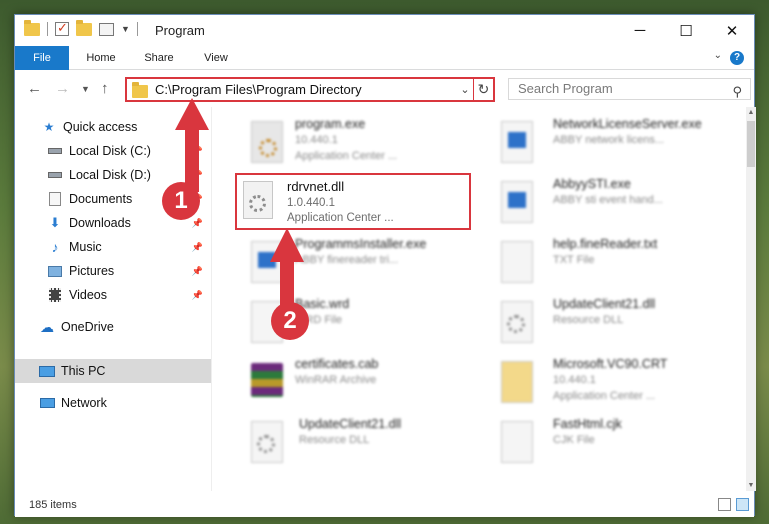  Describe the element at coordinates (239, 202) in the screenshot. I see `annotation-arrows` at that location.